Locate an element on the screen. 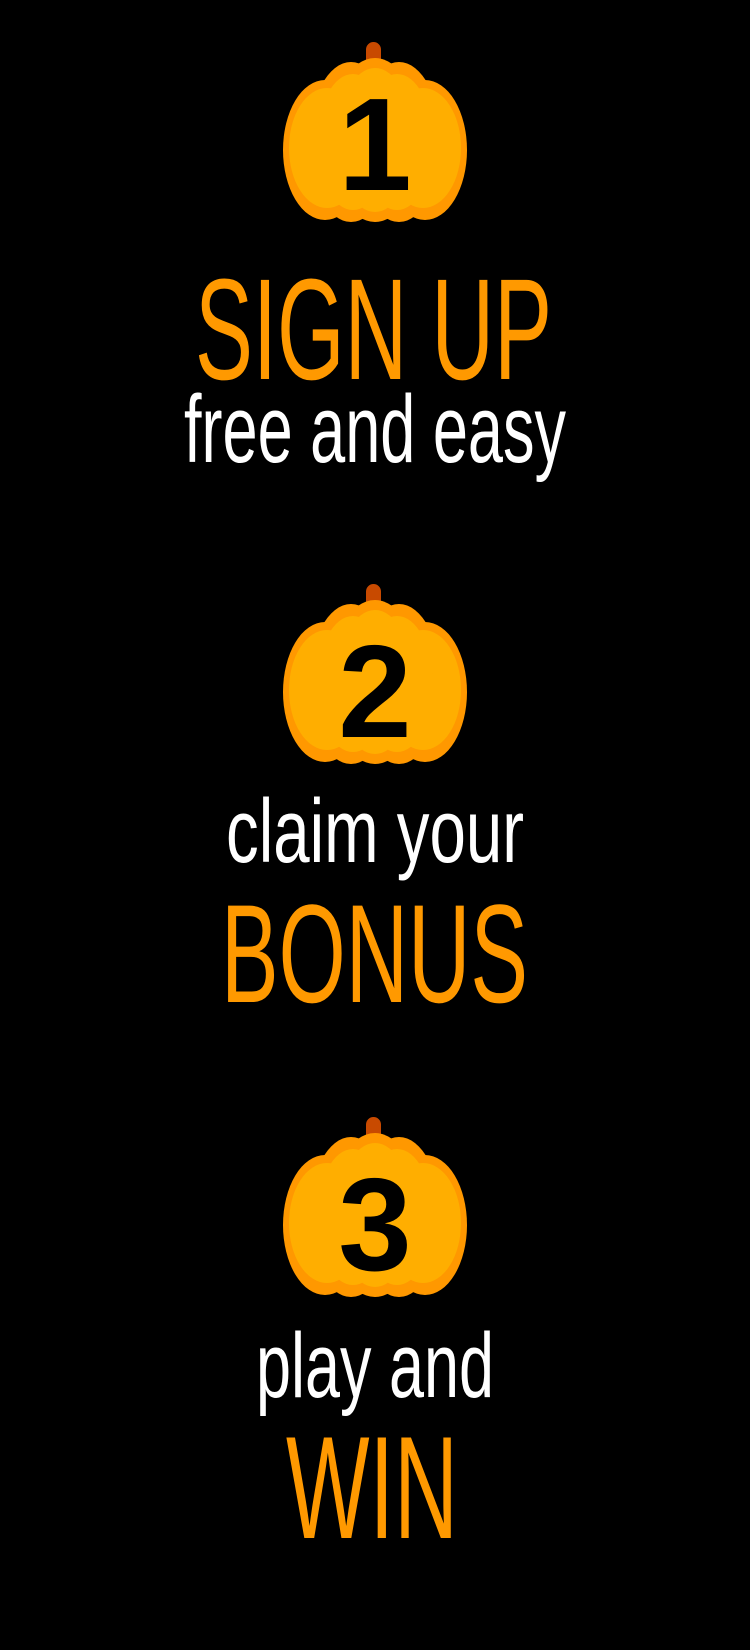 This screenshot has width=750, height=1650. step-1: 1 SIGN UP free and easy is located at coordinates (375, 262).